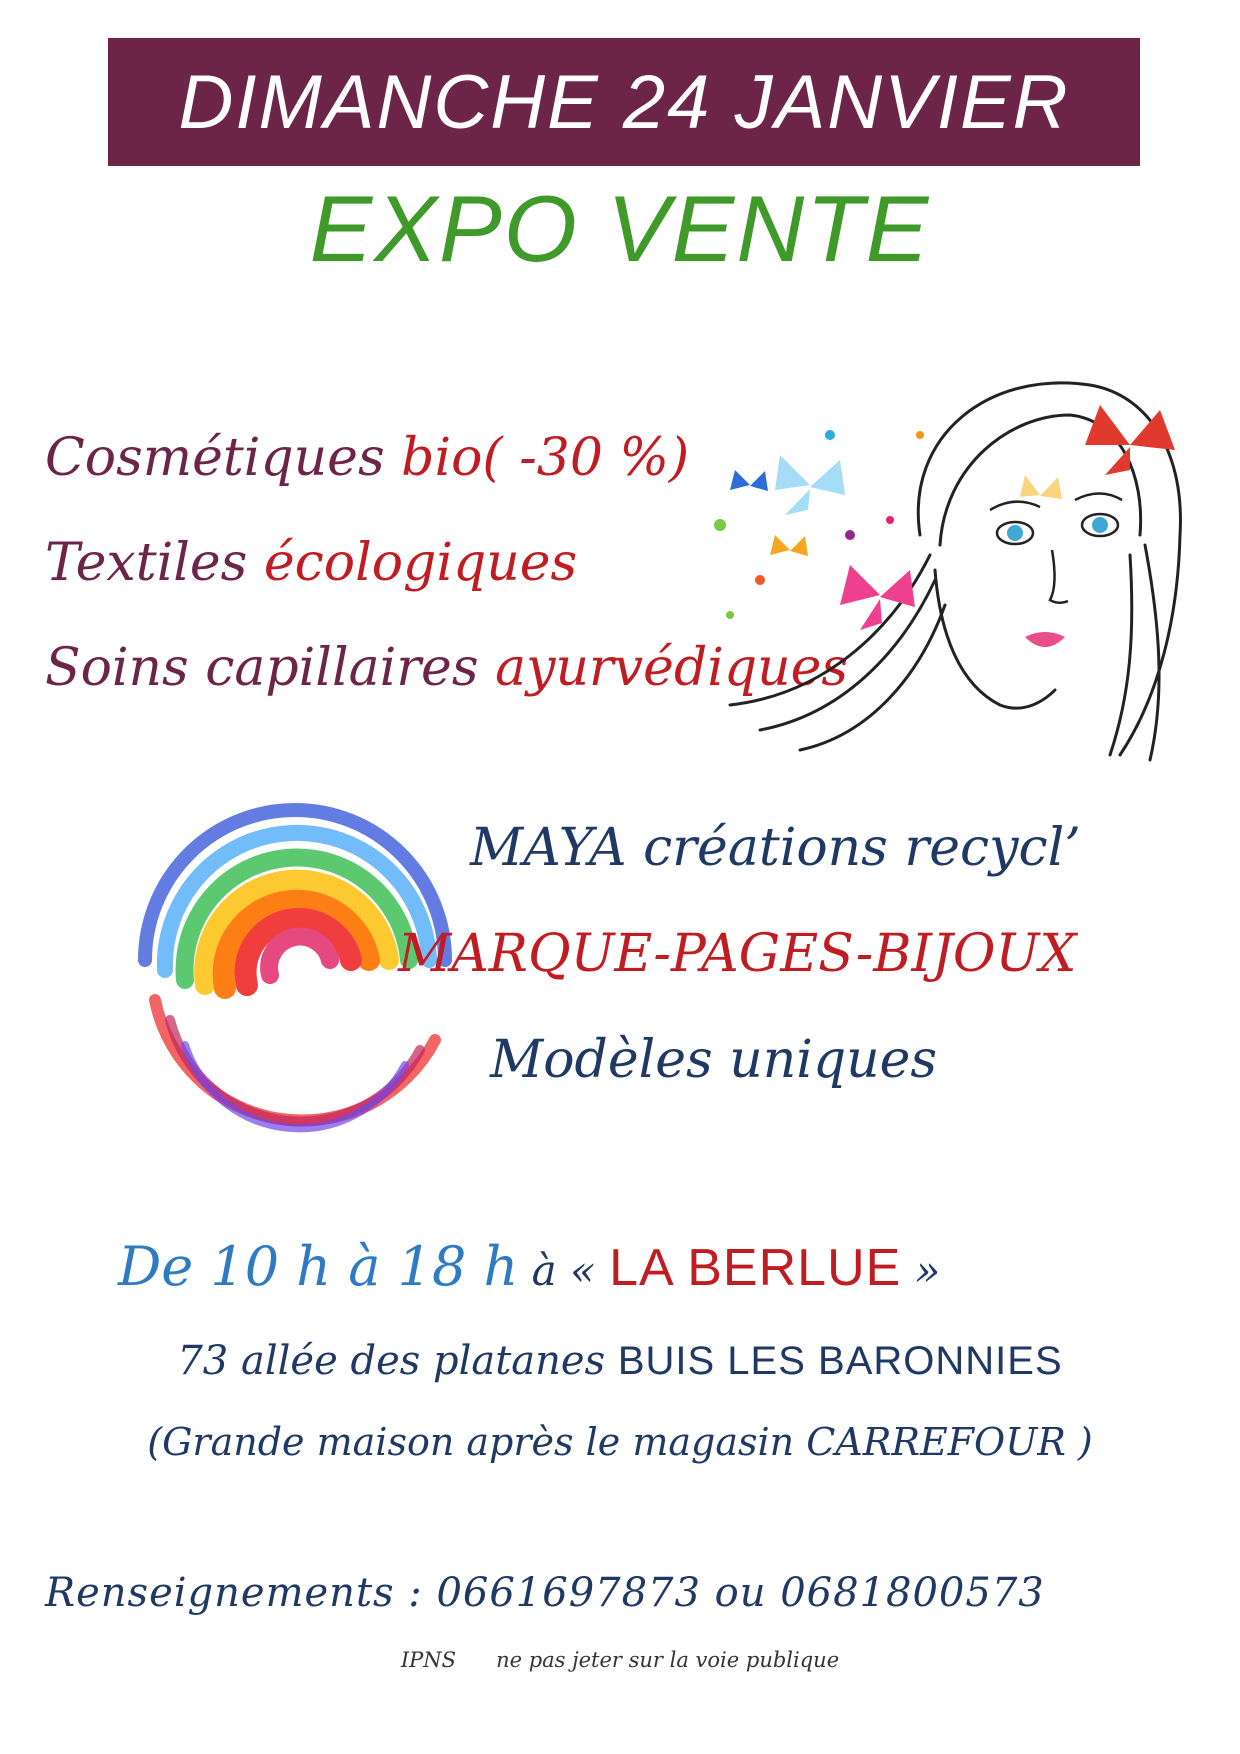  What do you see at coordinates (668, 1660) in the screenshot?
I see `disposal-notice: ne pas jeter sur la voie publique` at bounding box center [668, 1660].